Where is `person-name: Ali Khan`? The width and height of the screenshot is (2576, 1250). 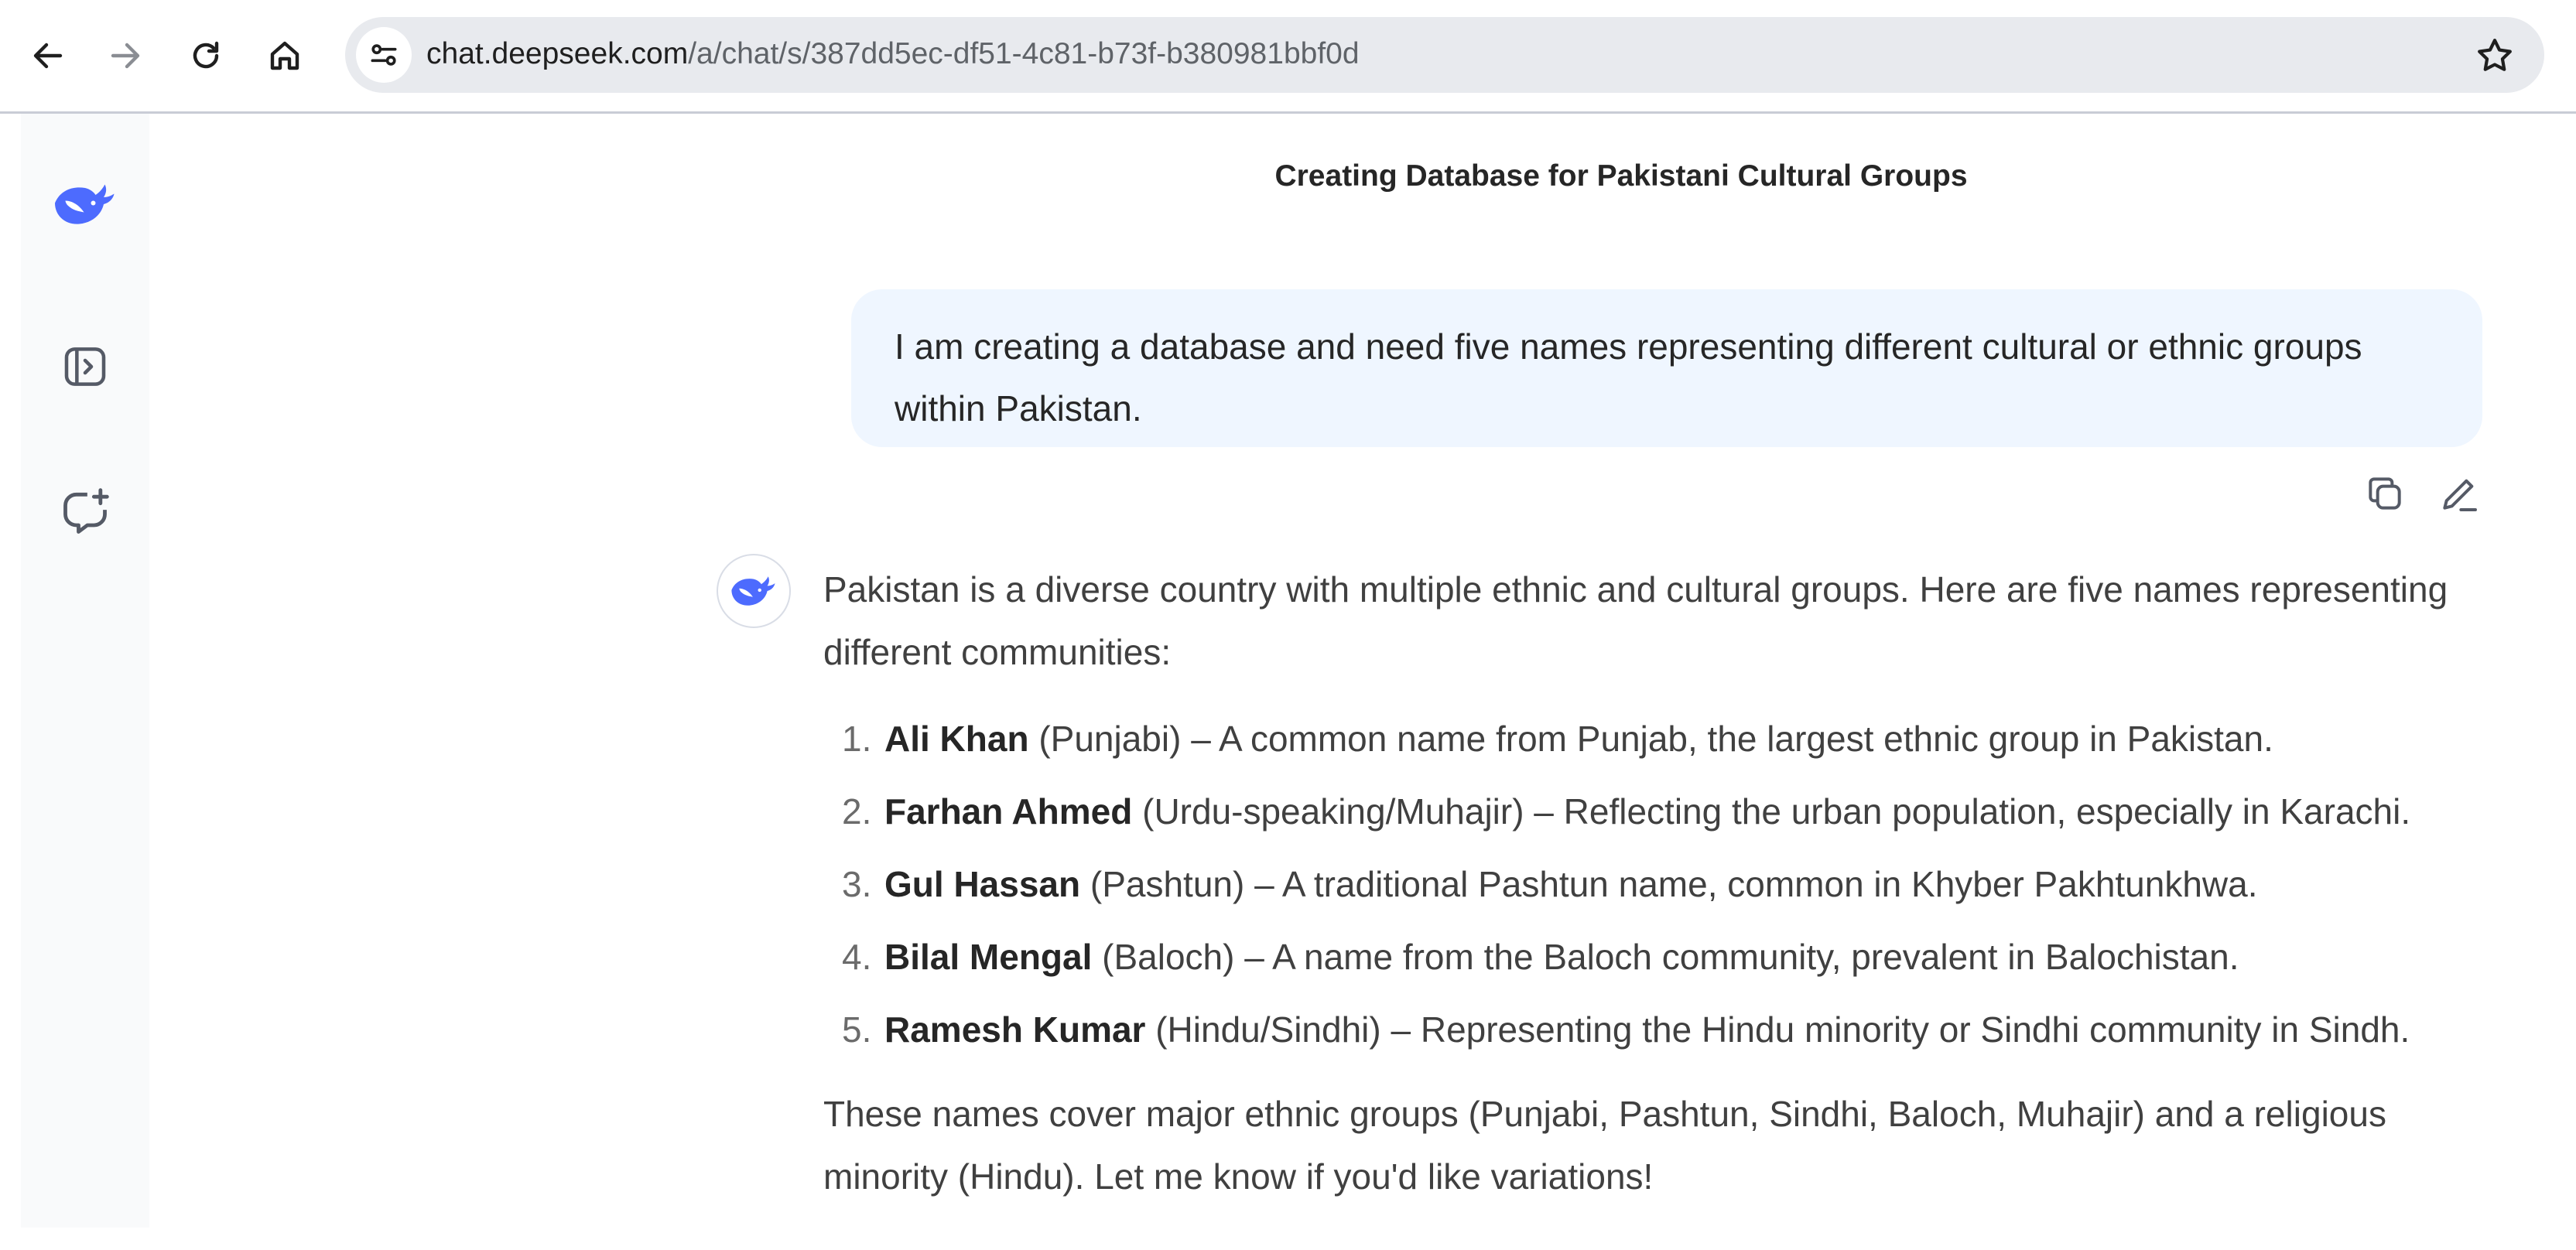
person-name: Ali Khan is located at coordinates (957, 739).